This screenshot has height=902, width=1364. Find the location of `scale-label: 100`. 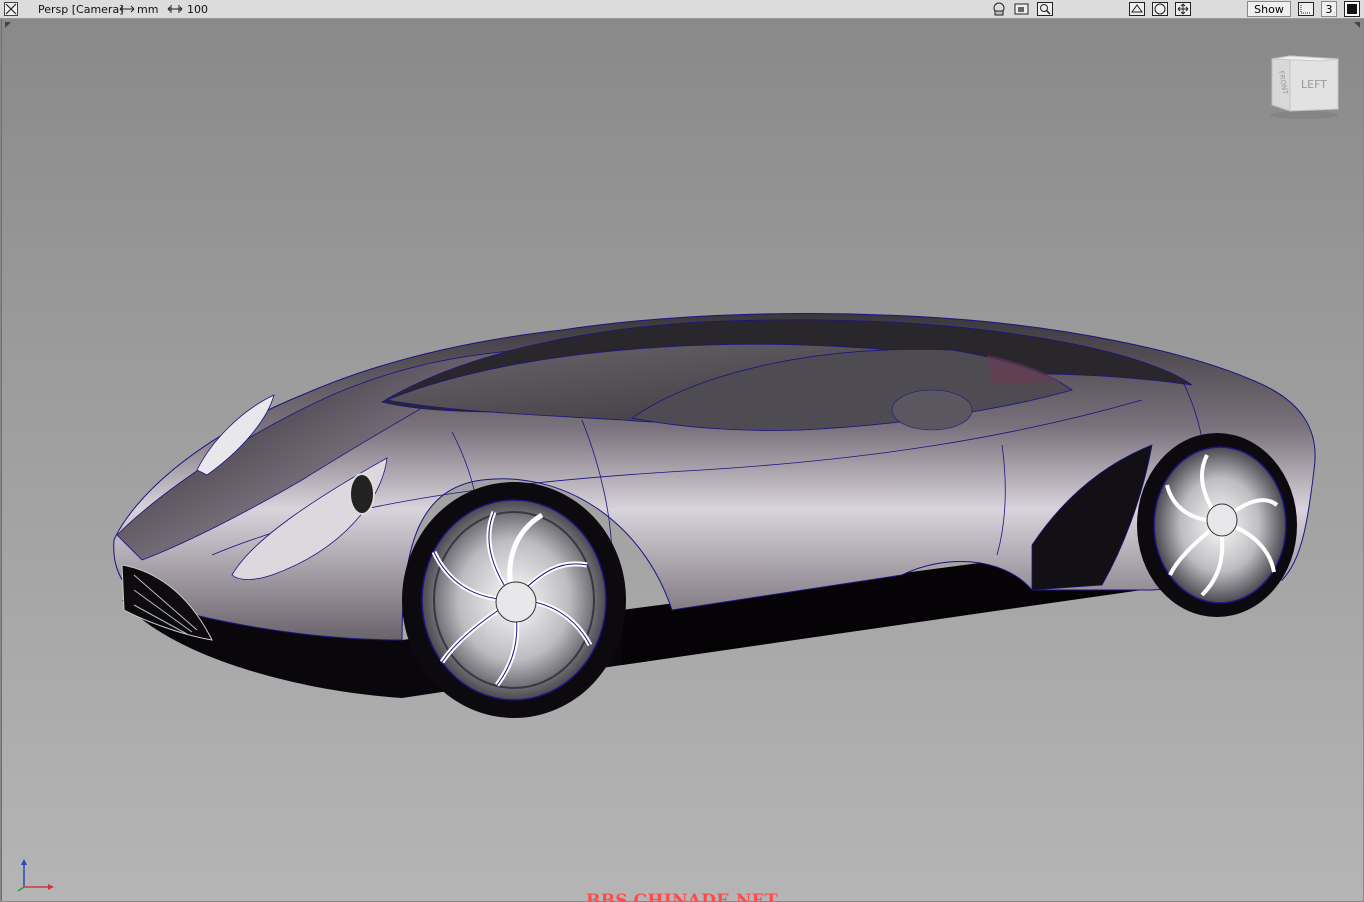

scale-label: 100 is located at coordinates (197, 9).